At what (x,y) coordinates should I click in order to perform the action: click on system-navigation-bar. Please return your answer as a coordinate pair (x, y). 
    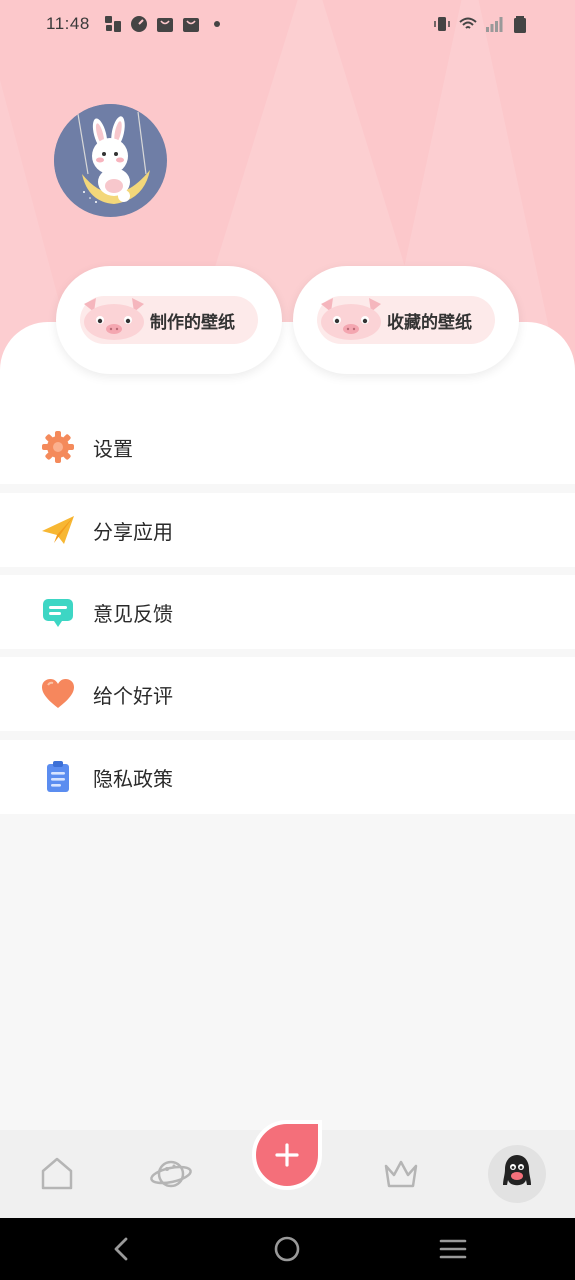
    Looking at the image, I should click on (287, 1249).